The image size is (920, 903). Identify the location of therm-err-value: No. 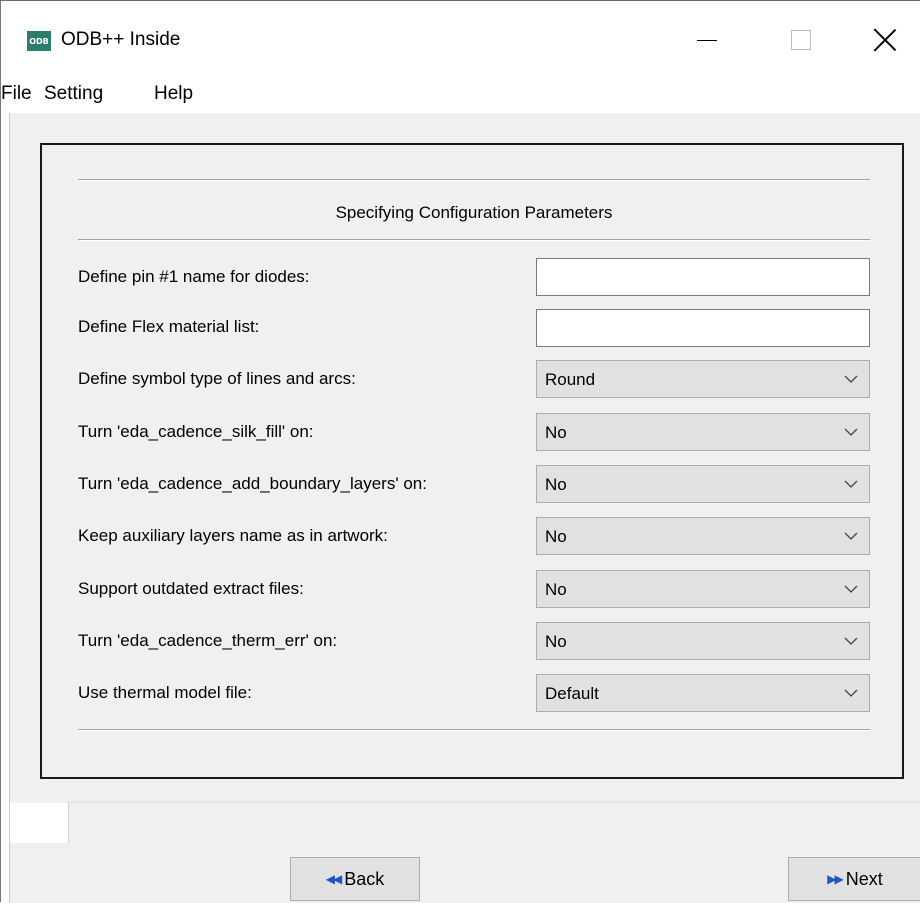
(556, 641).